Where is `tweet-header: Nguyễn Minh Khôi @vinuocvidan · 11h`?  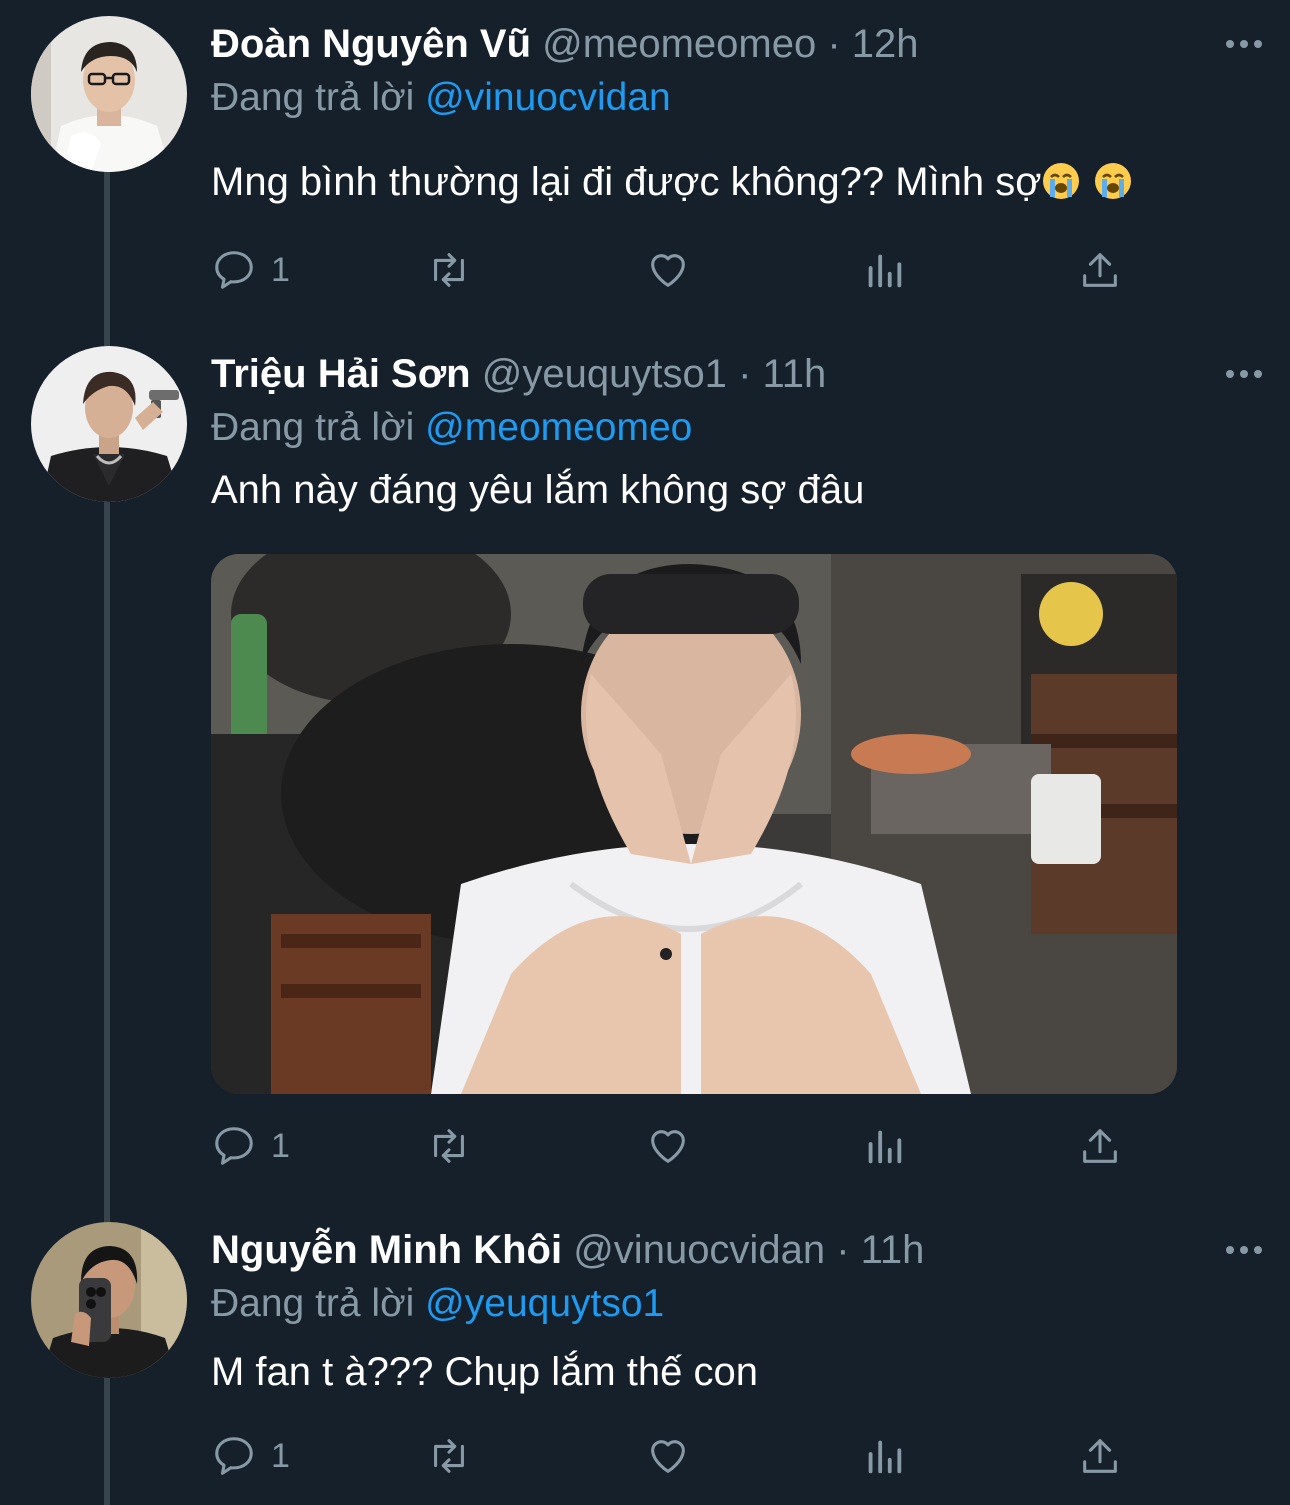 tweet-header: Nguyễn Minh Khôi @vinuocvidan · 11h is located at coordinates (730, 1250).